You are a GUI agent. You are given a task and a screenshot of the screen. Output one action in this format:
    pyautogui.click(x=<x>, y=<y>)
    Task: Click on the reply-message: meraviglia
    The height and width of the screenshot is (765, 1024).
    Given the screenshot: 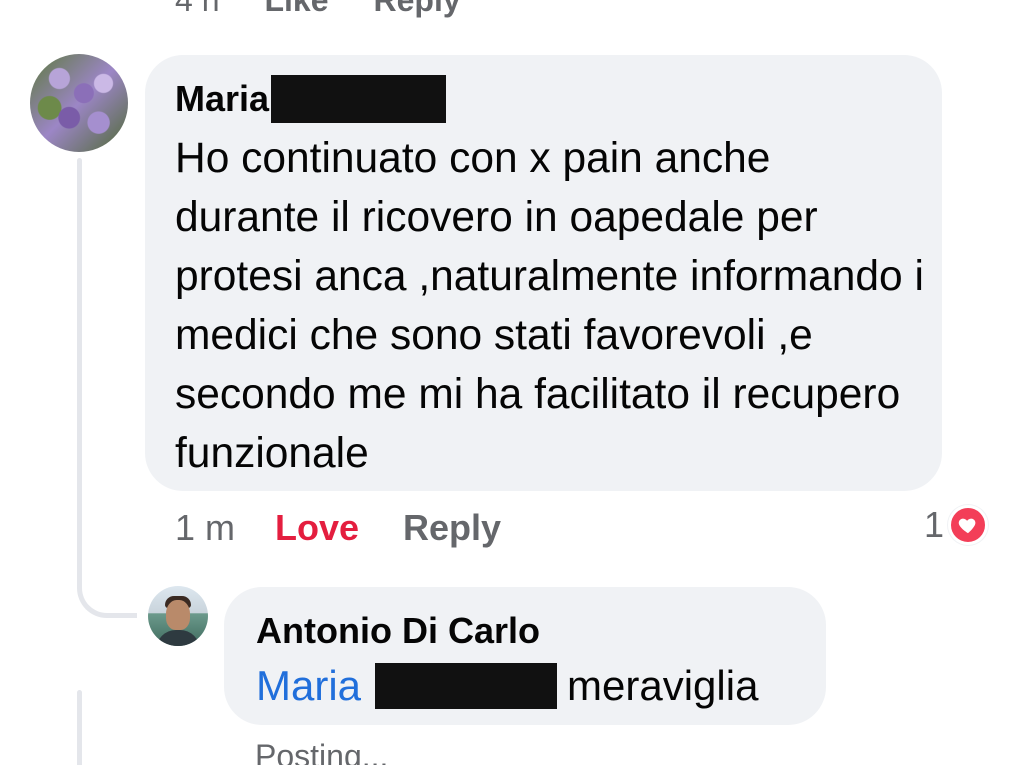 What is the action you would take?
    pyautogui.click(x=663, y=685)
    